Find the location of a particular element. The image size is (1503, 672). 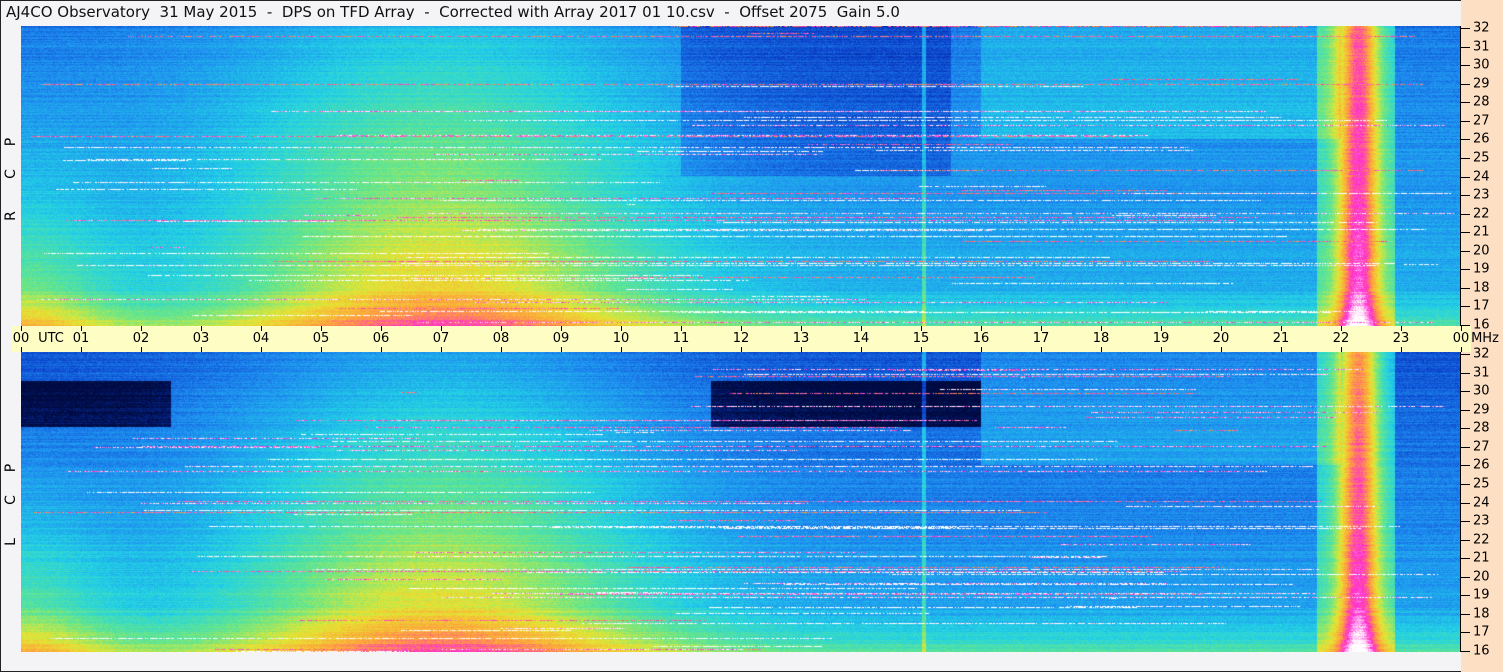

time-tick-label: 18 is located at coordinates (1101, 338).